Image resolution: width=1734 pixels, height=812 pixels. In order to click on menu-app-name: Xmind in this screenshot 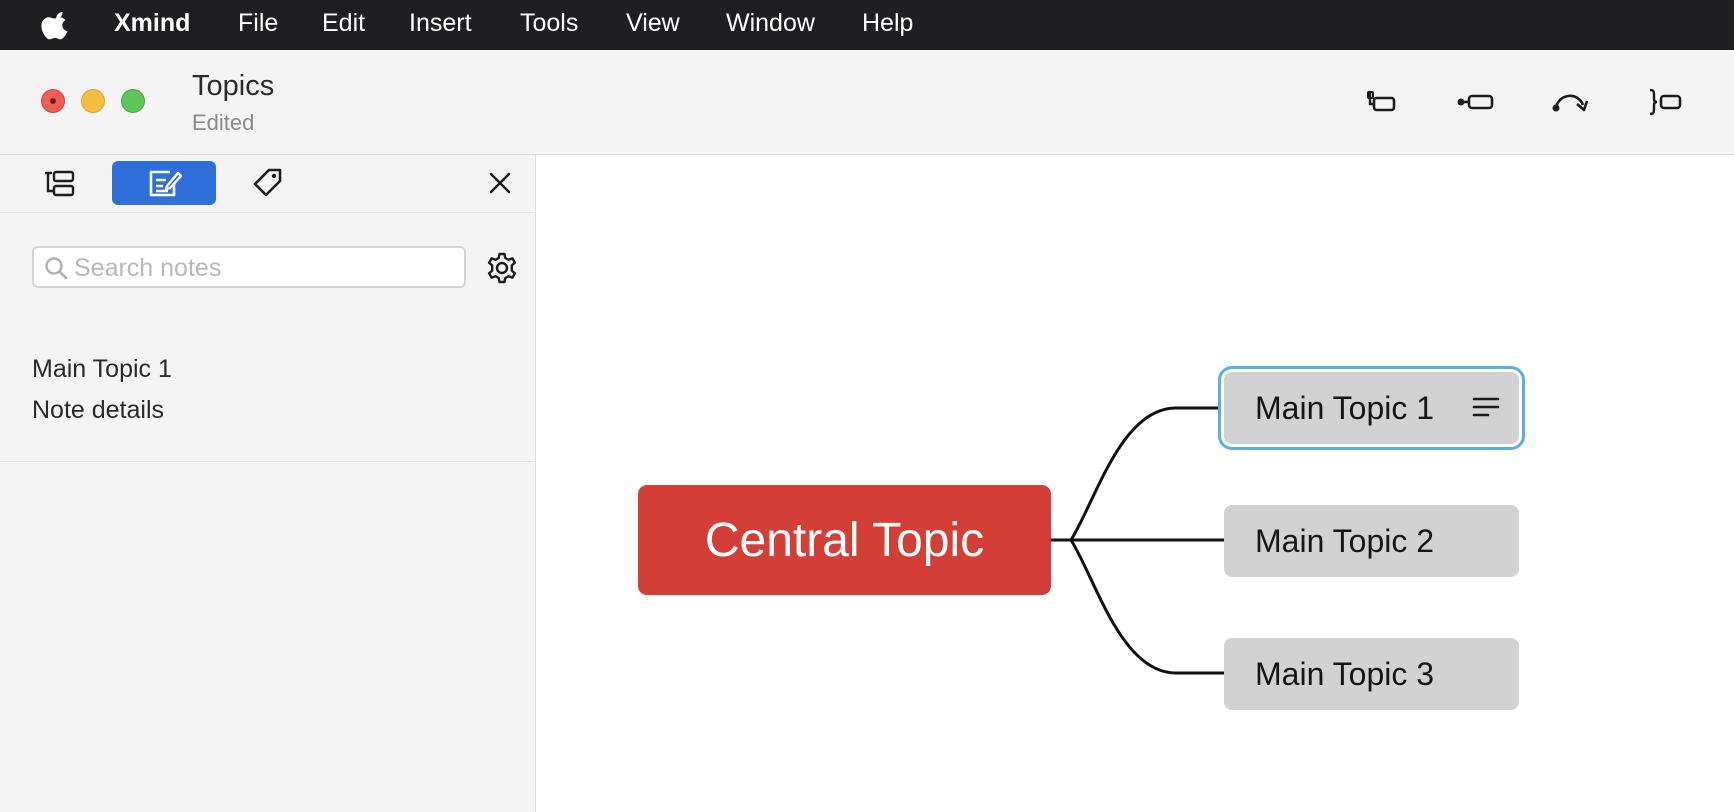, I will do `click(152, 25)`.